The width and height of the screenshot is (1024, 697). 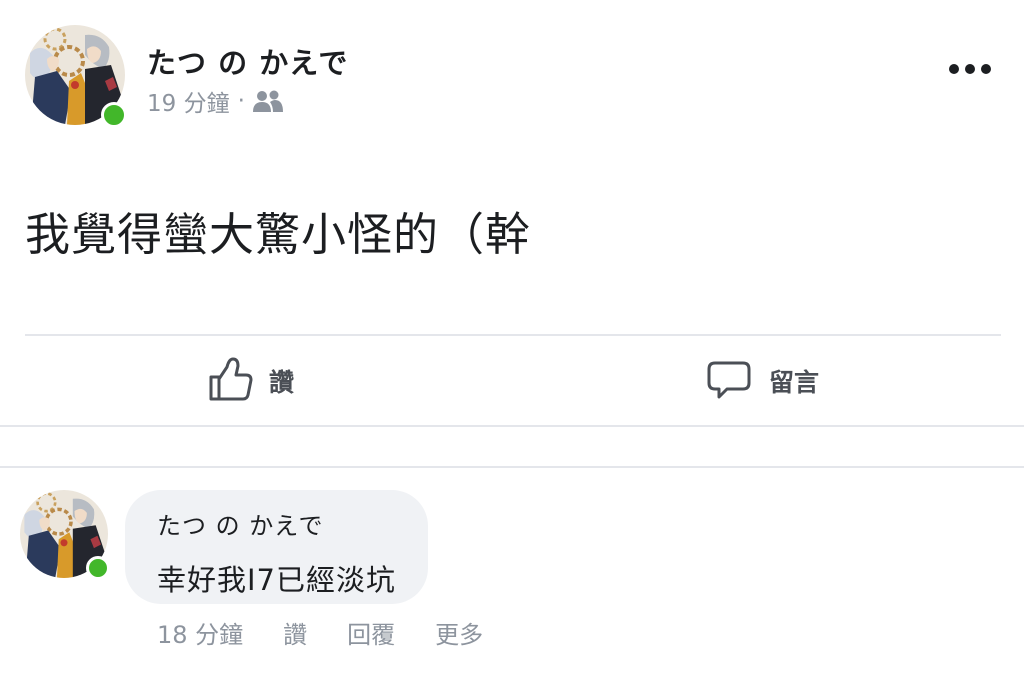 What do you see at coordinates (320, 632) in the screenshot?
I see `comment-actions: 18 分鐘 讚 回覆 更多` at bounding box center [320, 632].